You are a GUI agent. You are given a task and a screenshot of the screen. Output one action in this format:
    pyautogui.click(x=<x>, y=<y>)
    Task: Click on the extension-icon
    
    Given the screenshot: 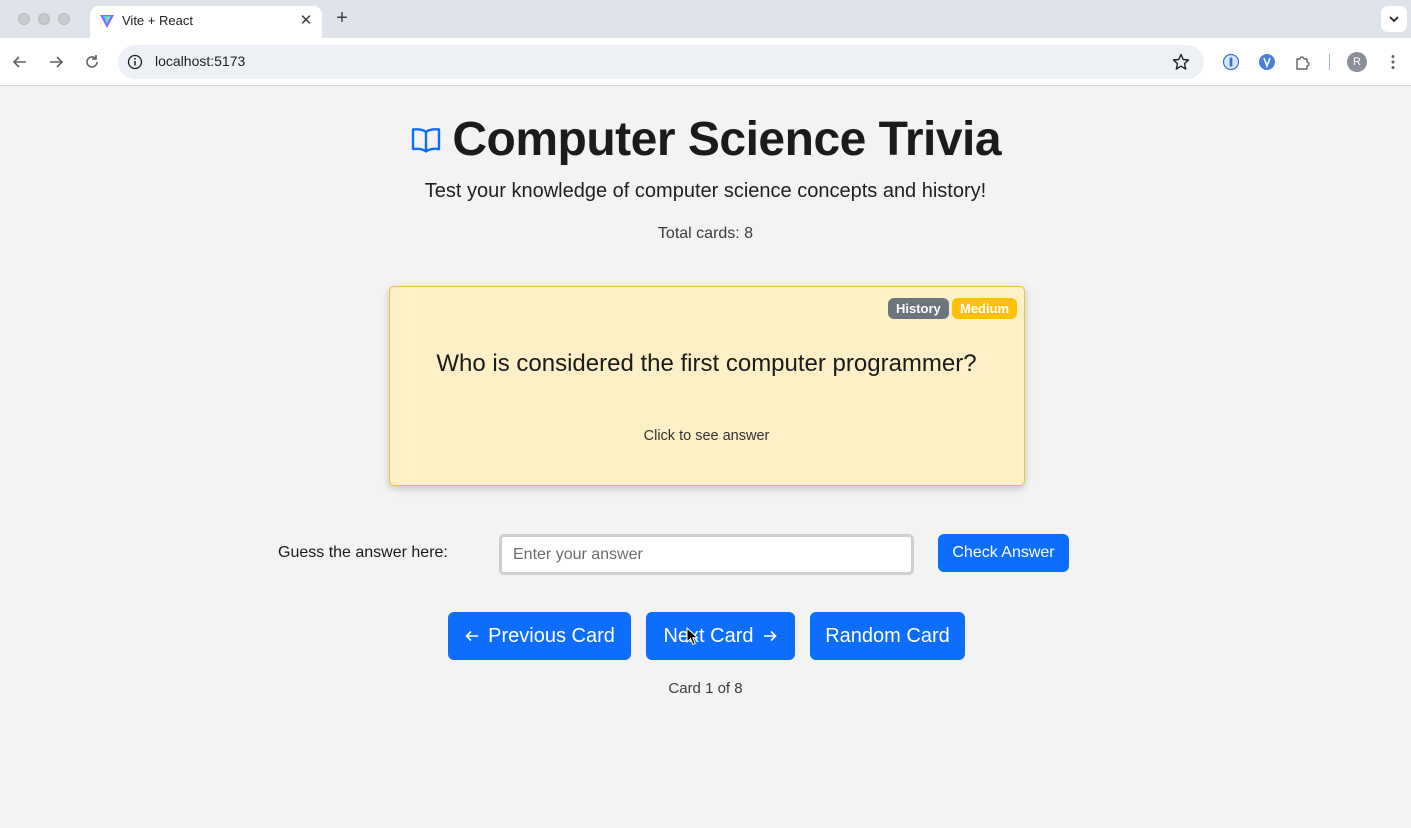 What is the action you would take?
    pyautogui.click(x=1267, y=62)
    